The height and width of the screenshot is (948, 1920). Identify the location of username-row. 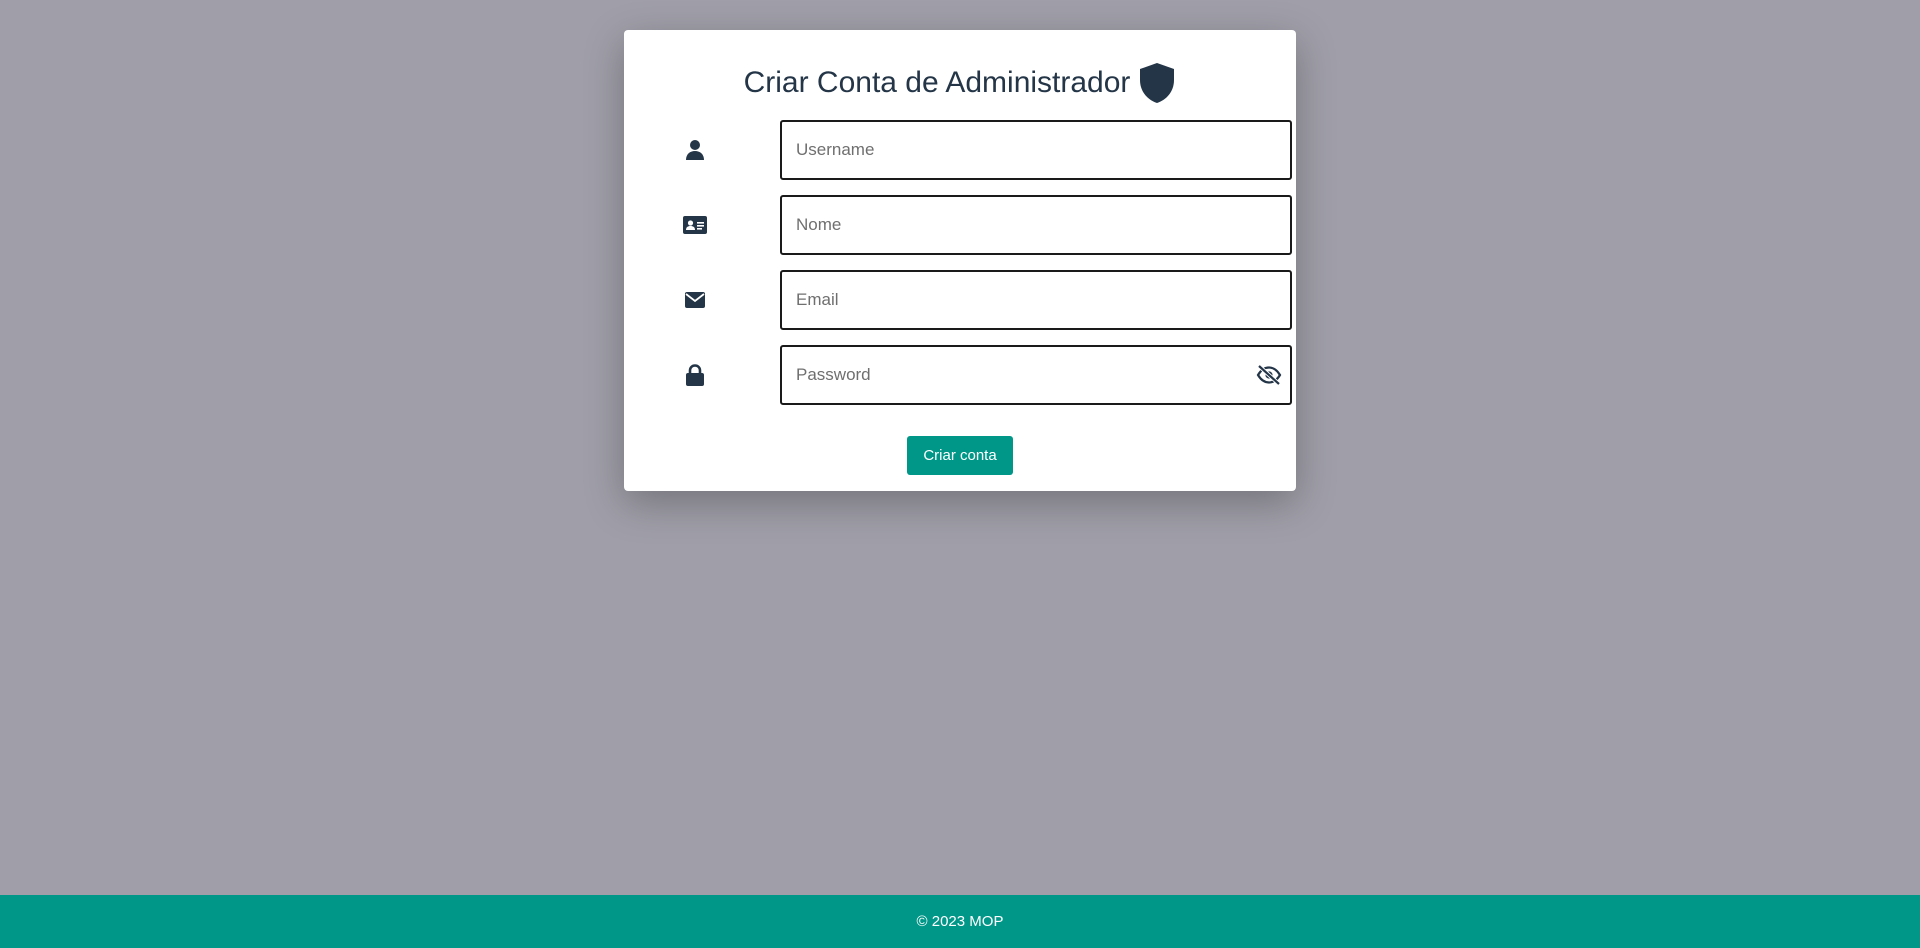
(986, 150).